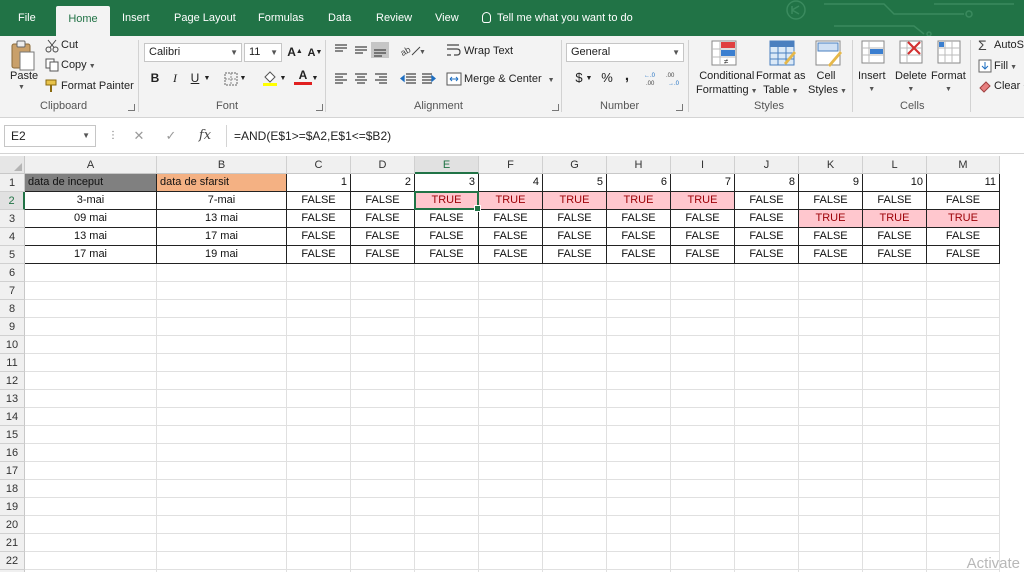  I want to click on cell-j17, so click(767, 471).